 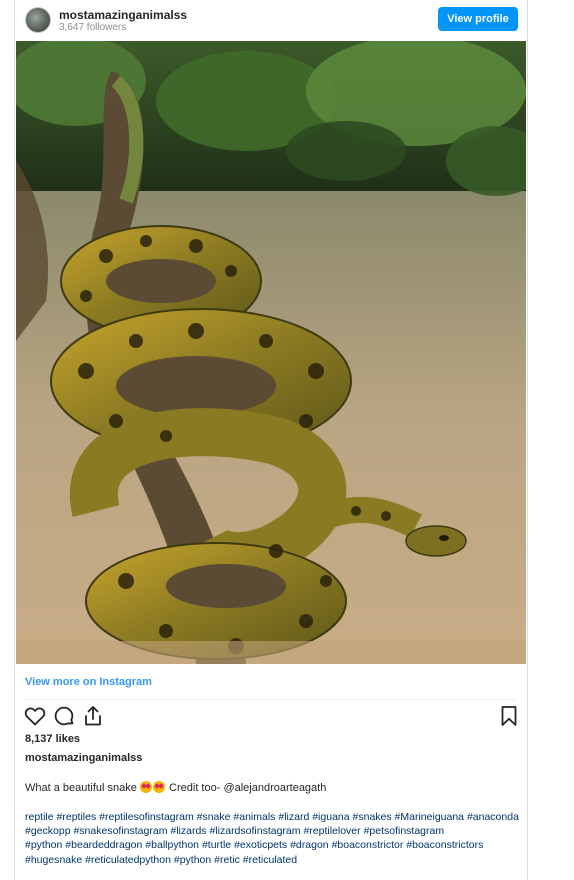 I want to click on followers-count: 3,647 followers, so click(x=93, y=27).